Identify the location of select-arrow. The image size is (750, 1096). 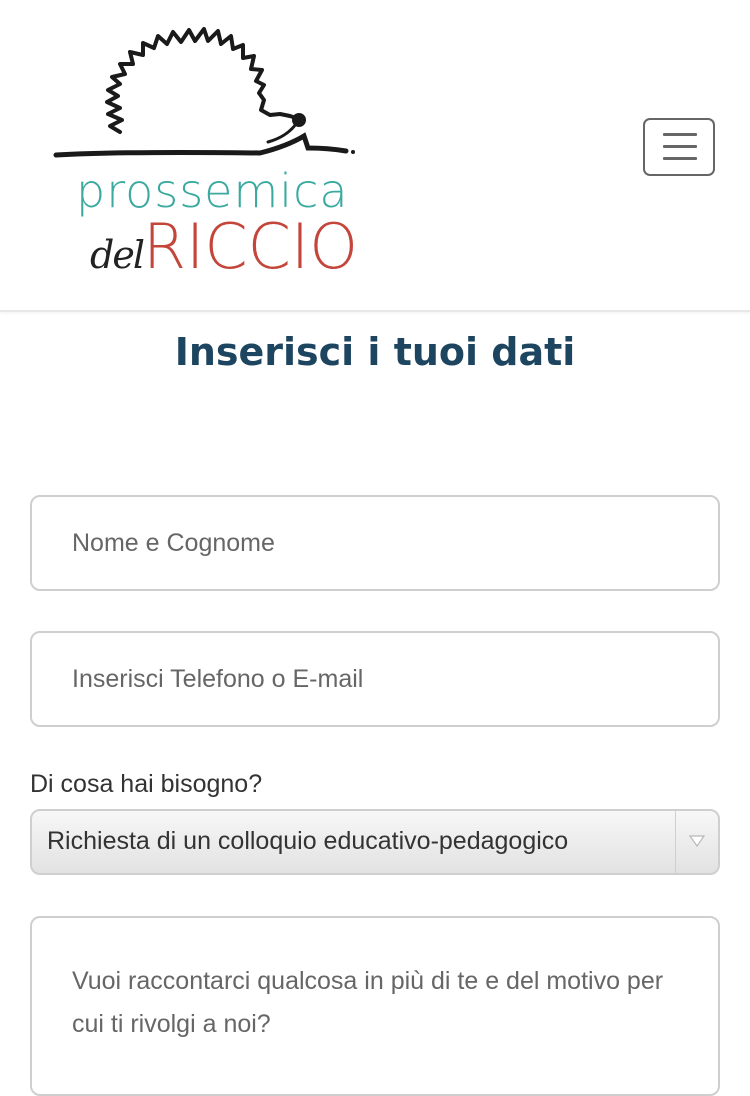
(696, 842).